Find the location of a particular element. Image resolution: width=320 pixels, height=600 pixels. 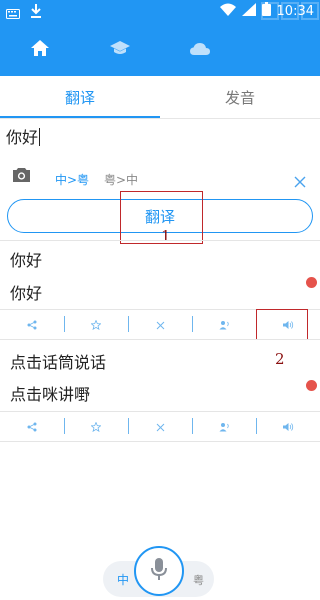

annotation-number-2: 2 is located at coordinates (280, 359).